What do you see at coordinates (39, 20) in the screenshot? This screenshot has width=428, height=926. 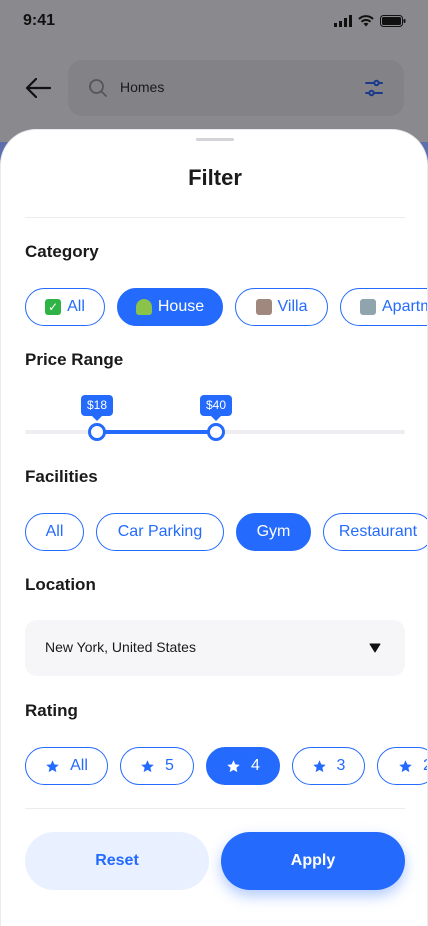 I see `status-time: 9:41` at bounding box center [39, 20].